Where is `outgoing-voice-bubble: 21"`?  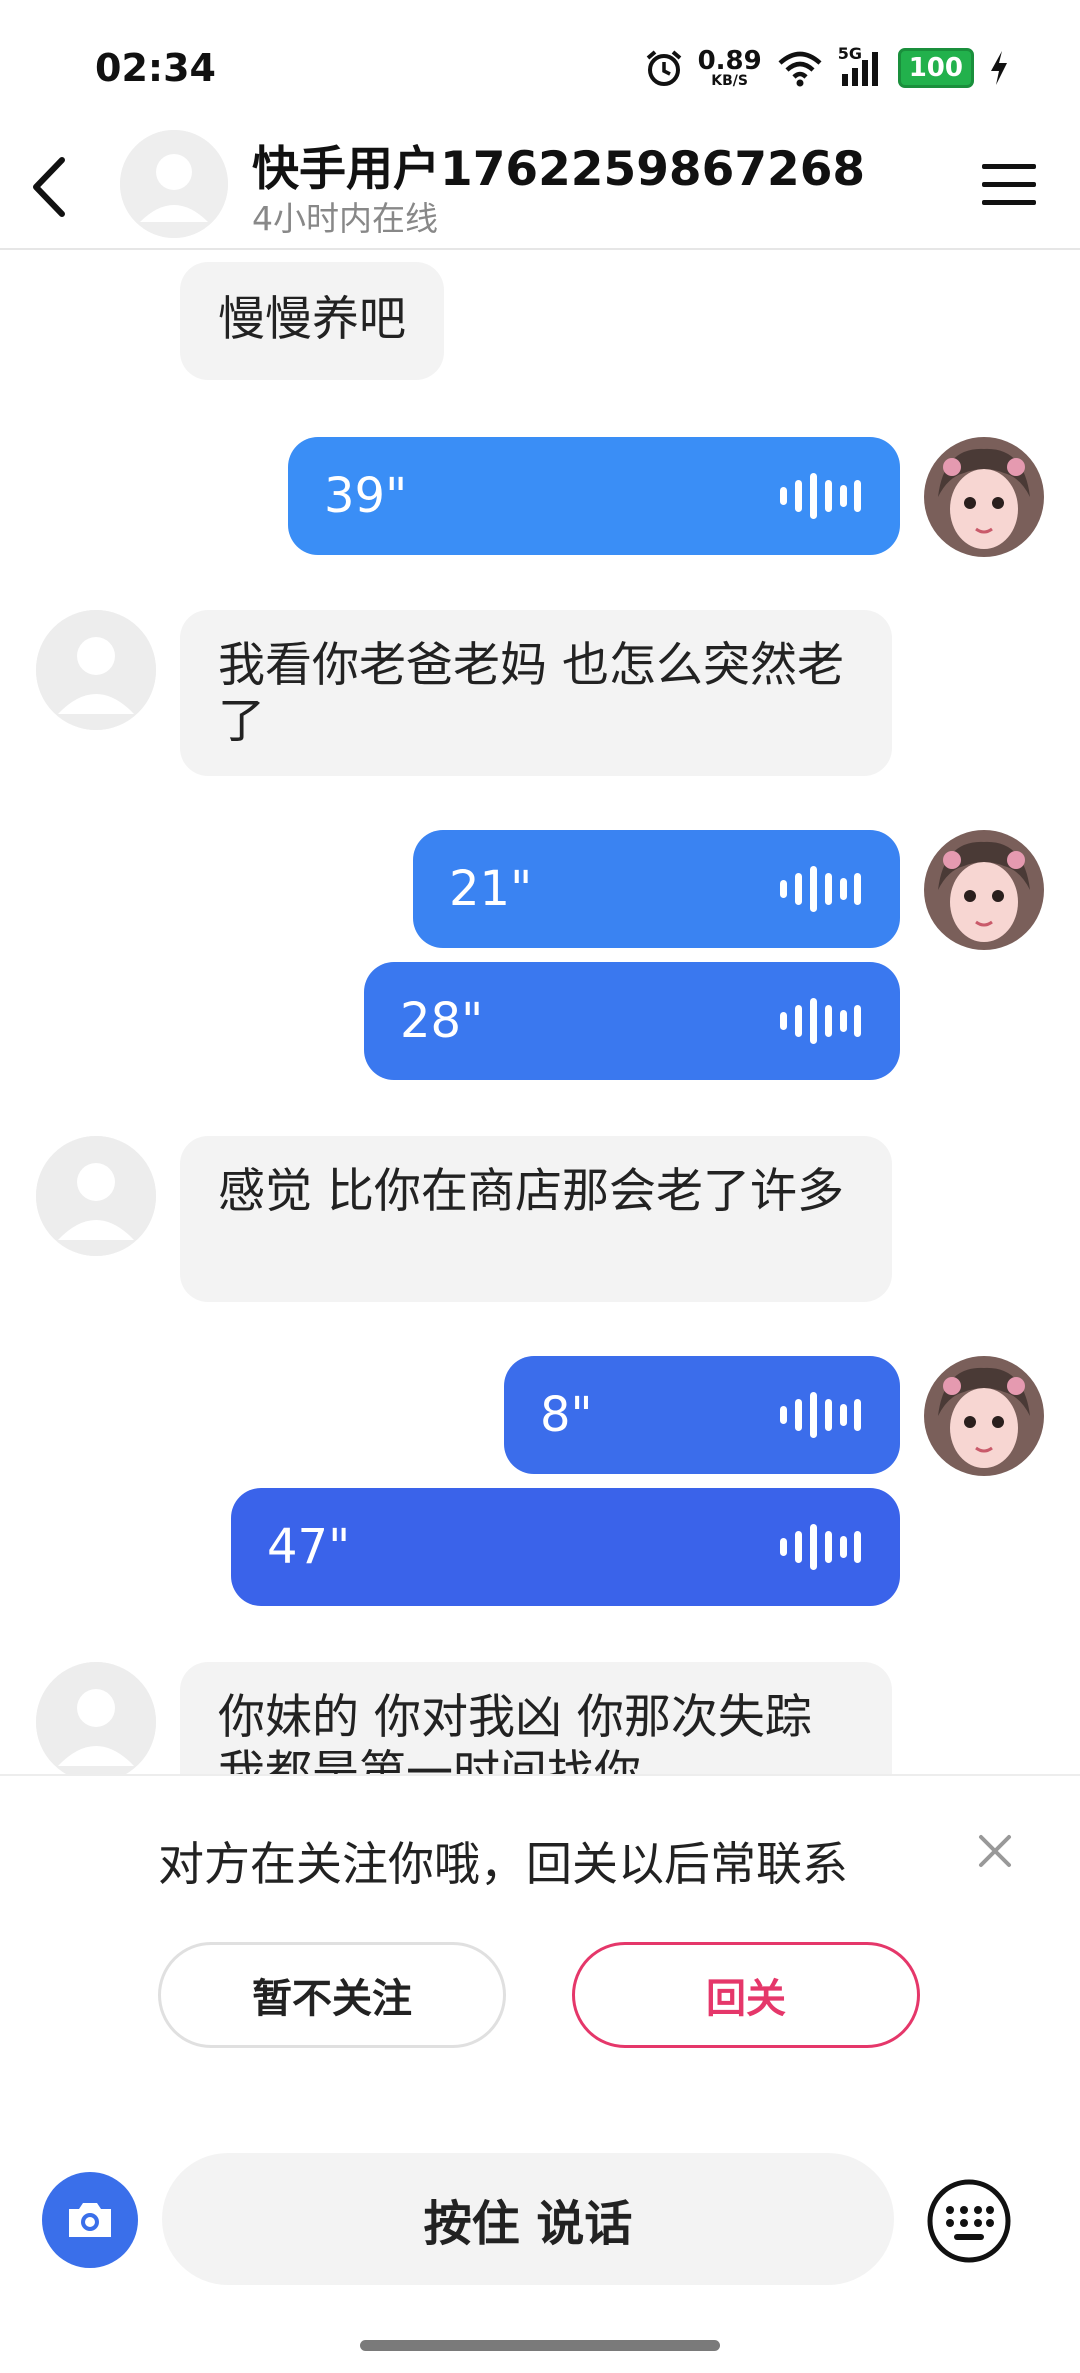 outgoing-voice-bubble: 21" is located at coordinates (656, 889).